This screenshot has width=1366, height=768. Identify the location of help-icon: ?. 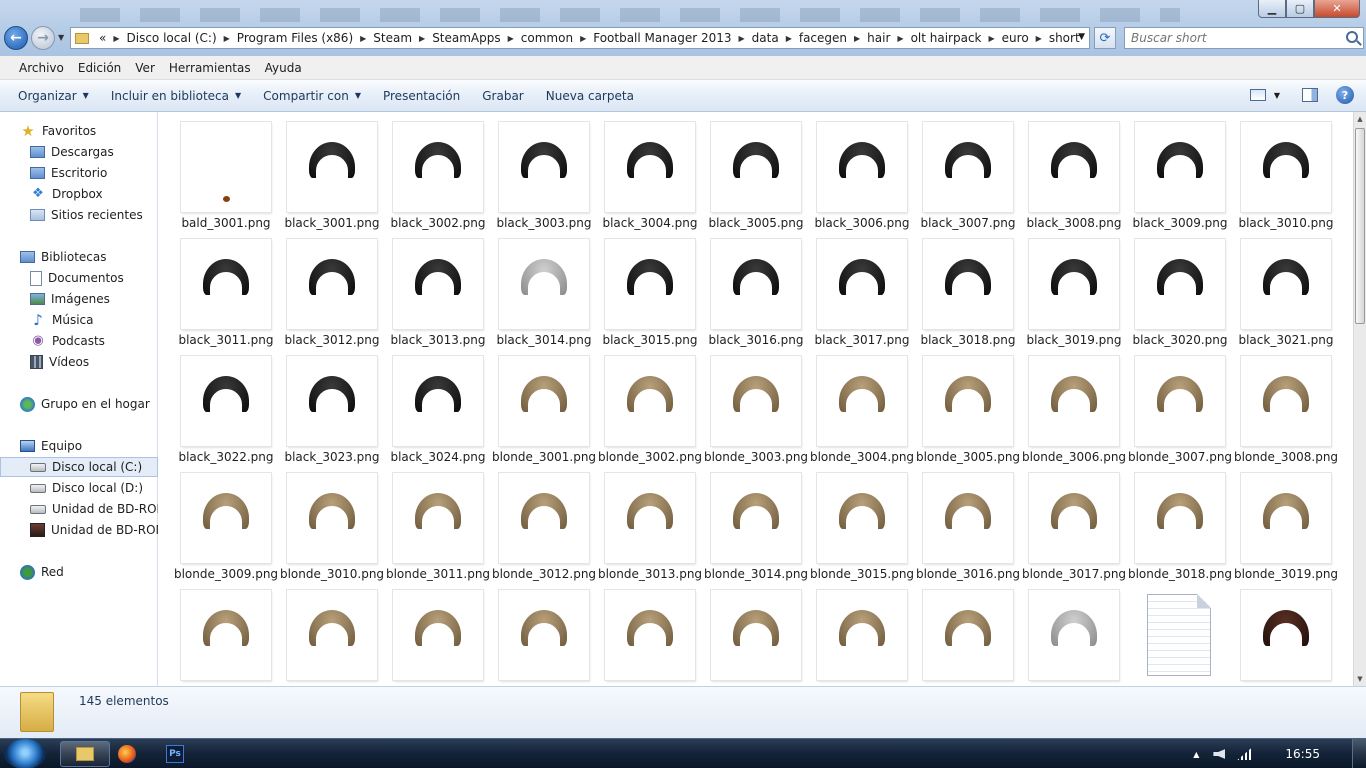
(1345, 95).